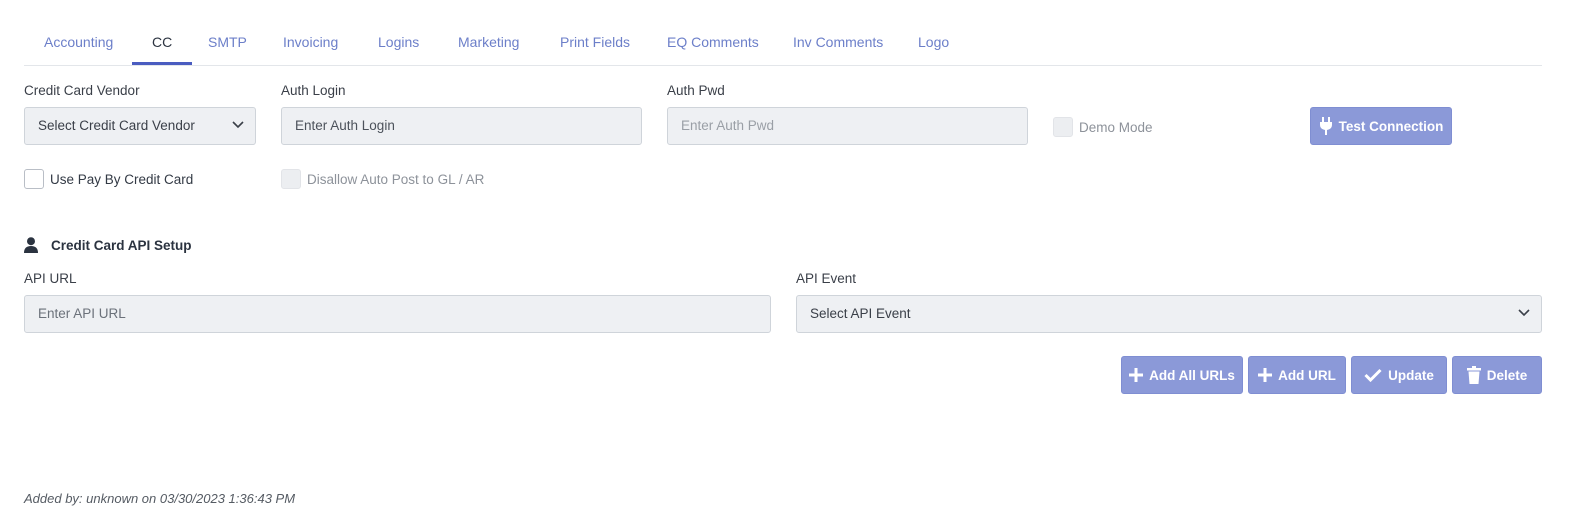 The image size is (1580, 507). What do you see at coordinates (1063, 127) in the screenshot?
I see `demo-mode-box` at bounding box center [1063, 127].